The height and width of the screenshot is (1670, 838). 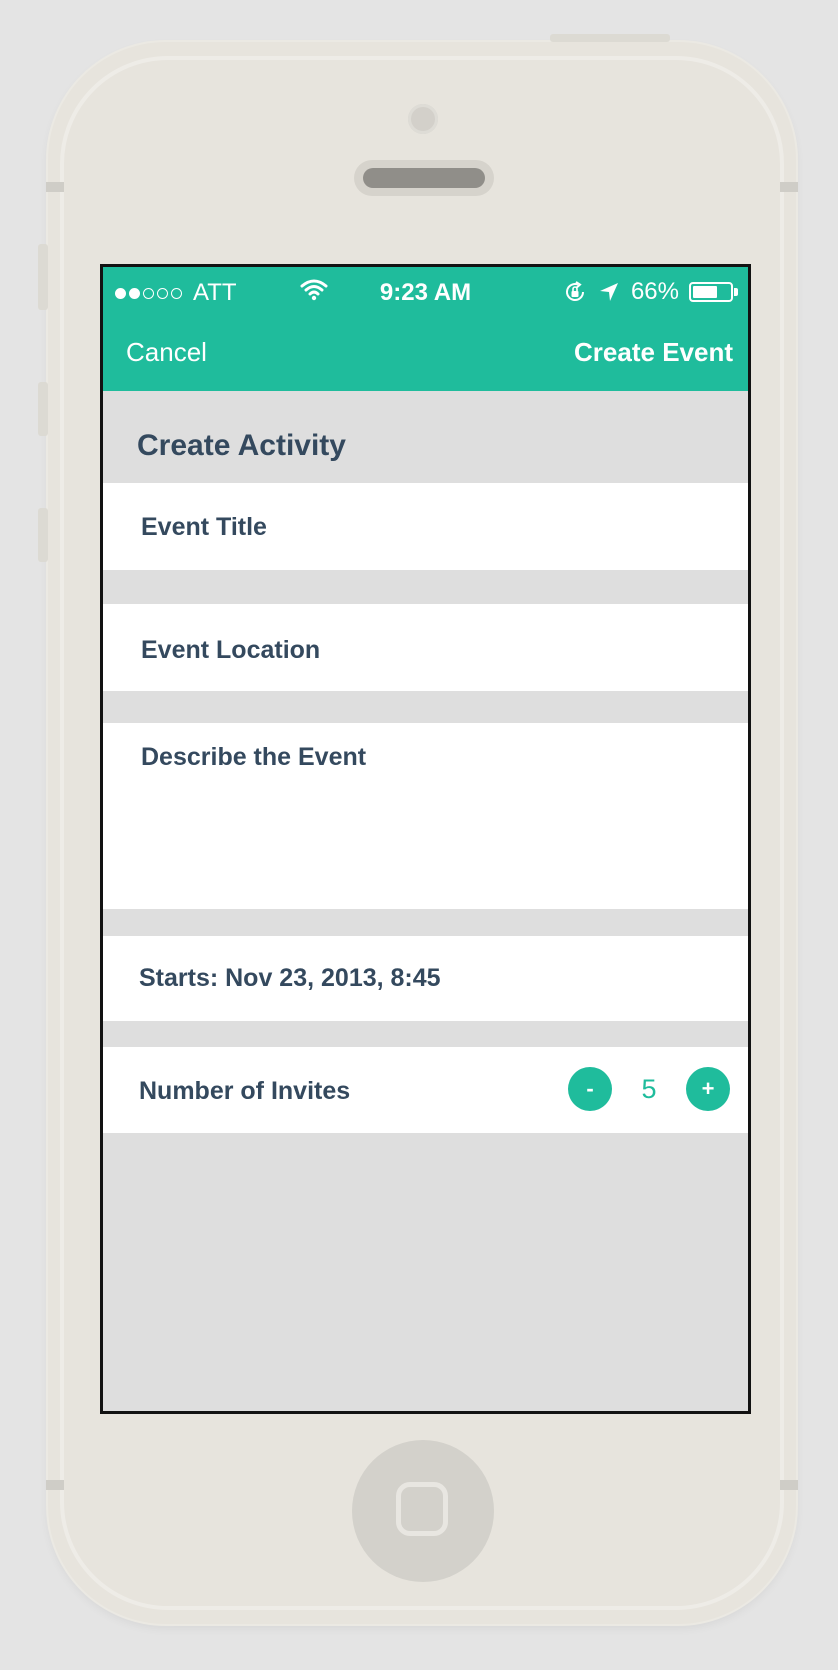 I want to click on invites-count: 5, so click(x=649, y=1088).